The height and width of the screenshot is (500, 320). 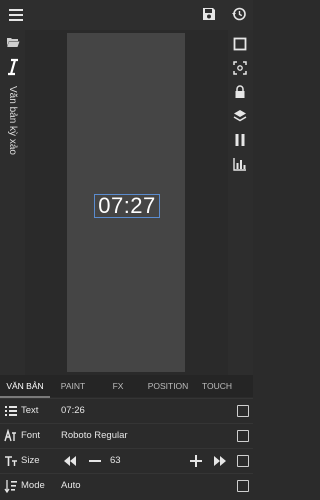 What do you see at coordinates (10, 435) in the screenshot?
I see `font-icon` at bounding box center [10, 435].